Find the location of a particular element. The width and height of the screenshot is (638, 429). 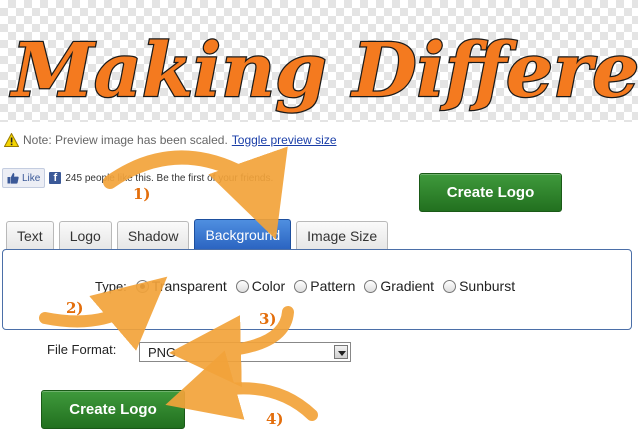

facebook-icon: f is located at coordinates (55, 178).